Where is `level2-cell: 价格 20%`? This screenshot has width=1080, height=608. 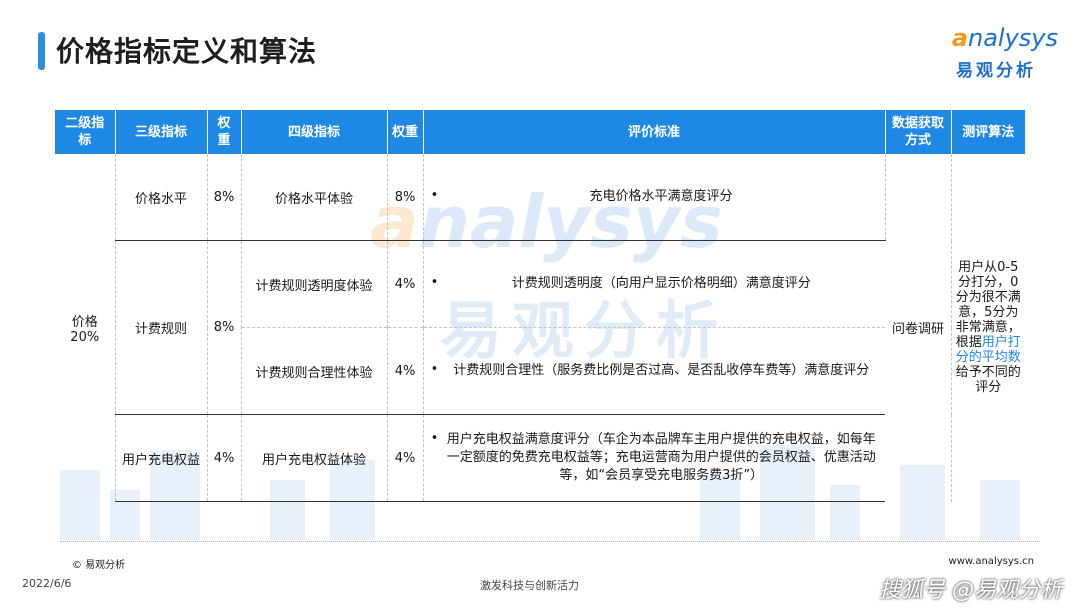
level2-cell: 价格 20% is located at coordinates (85, 328).